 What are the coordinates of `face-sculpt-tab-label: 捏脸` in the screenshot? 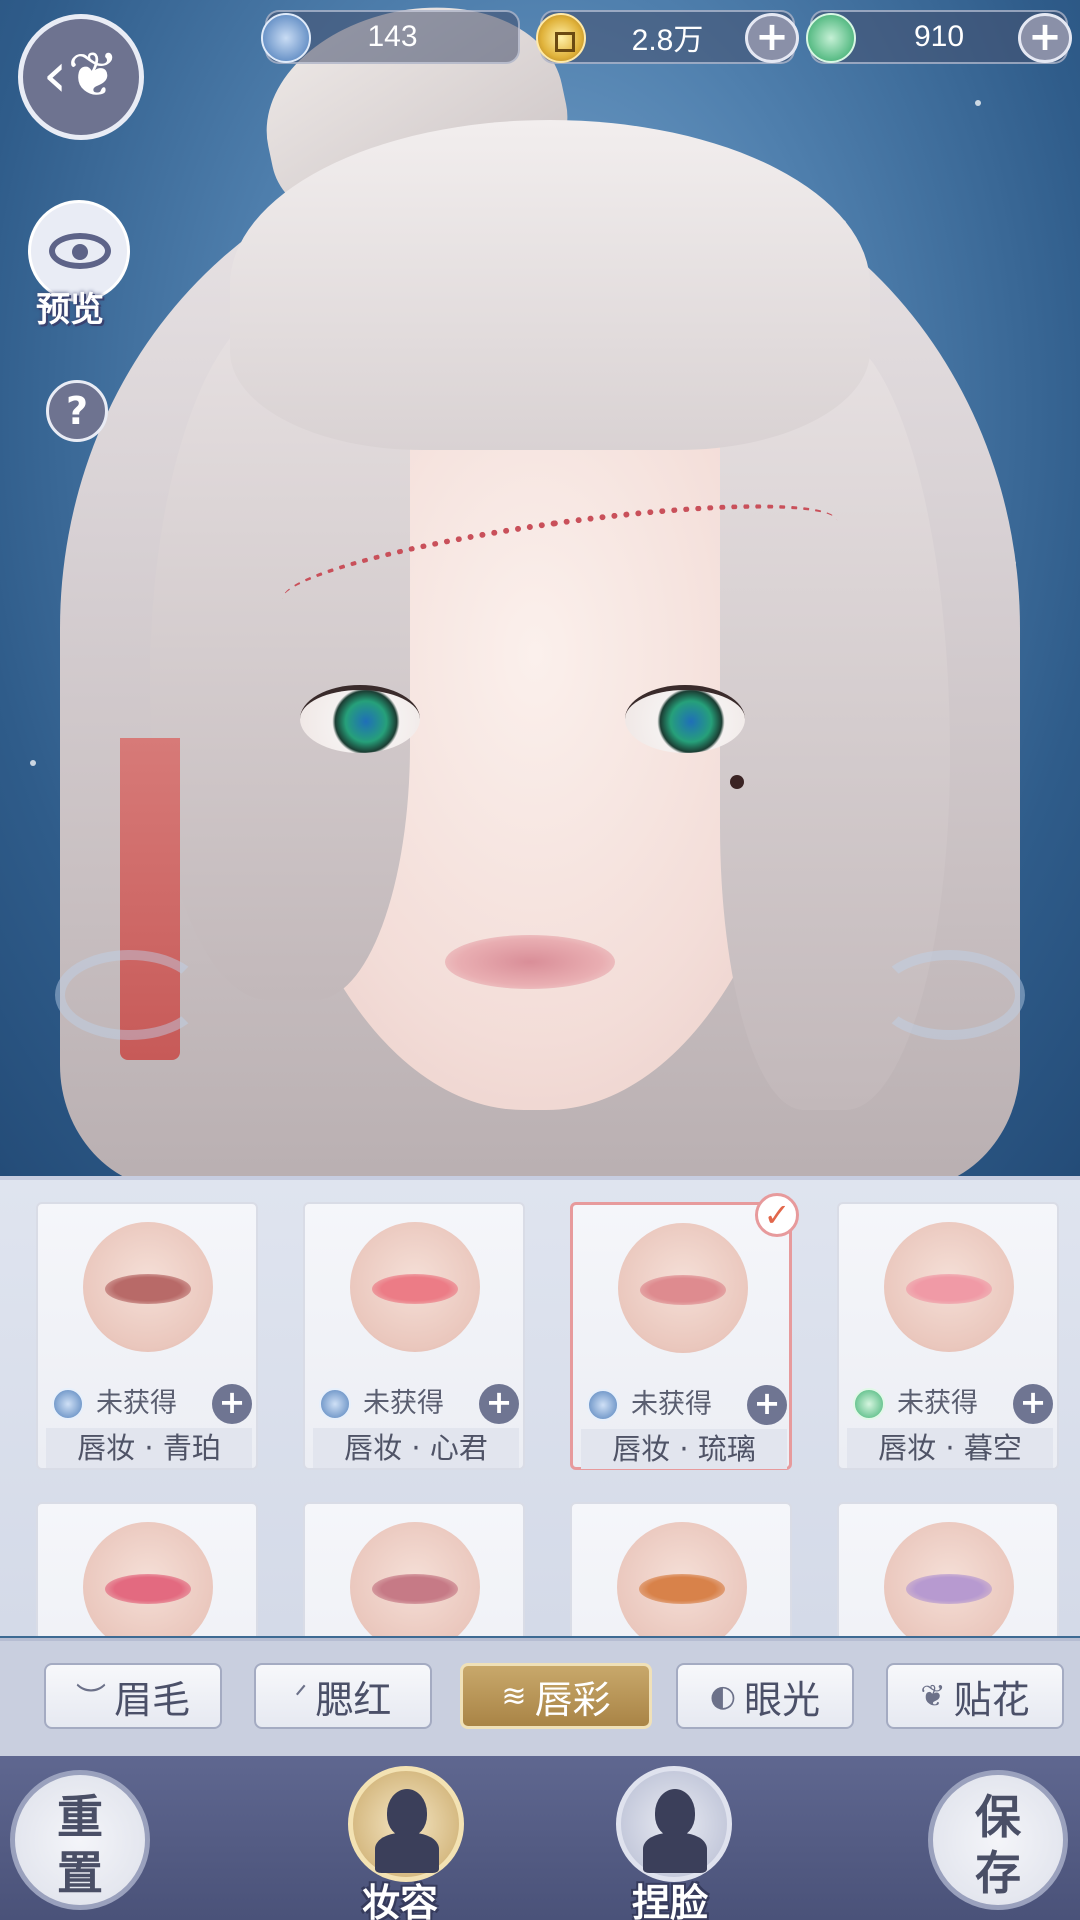 It's located at (670, 1900).